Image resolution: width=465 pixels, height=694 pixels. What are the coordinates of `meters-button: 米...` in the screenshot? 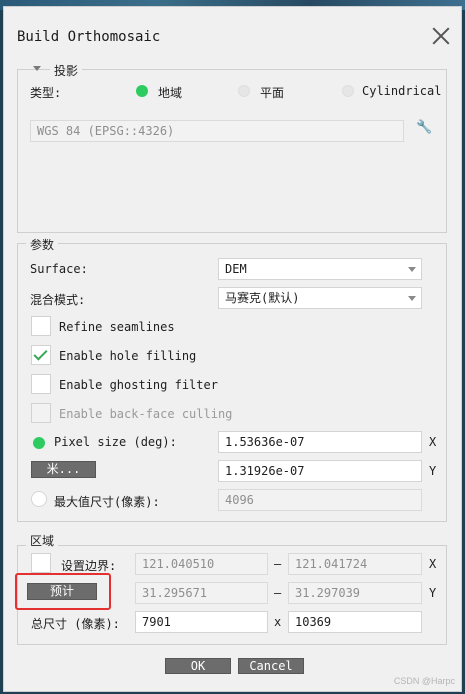 It's located at (63, 469).